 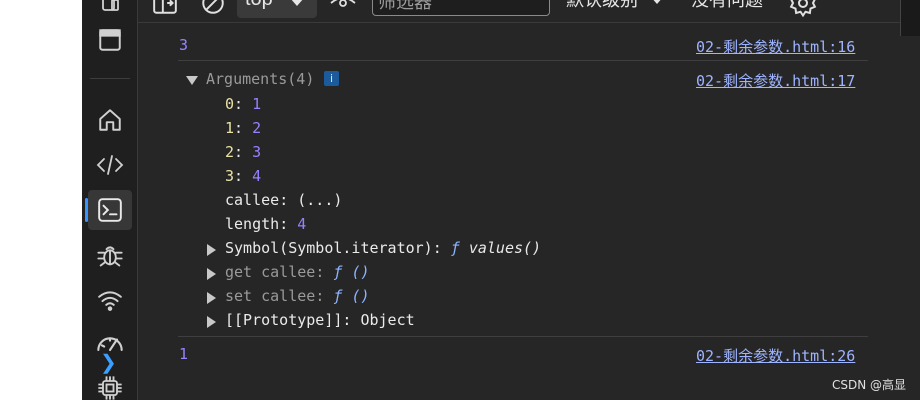 What do you see at coordinates (775, 80) in the screenshot?
I see `source-link: 02-剩余参数.html:17` at bounding box center [775, 80].